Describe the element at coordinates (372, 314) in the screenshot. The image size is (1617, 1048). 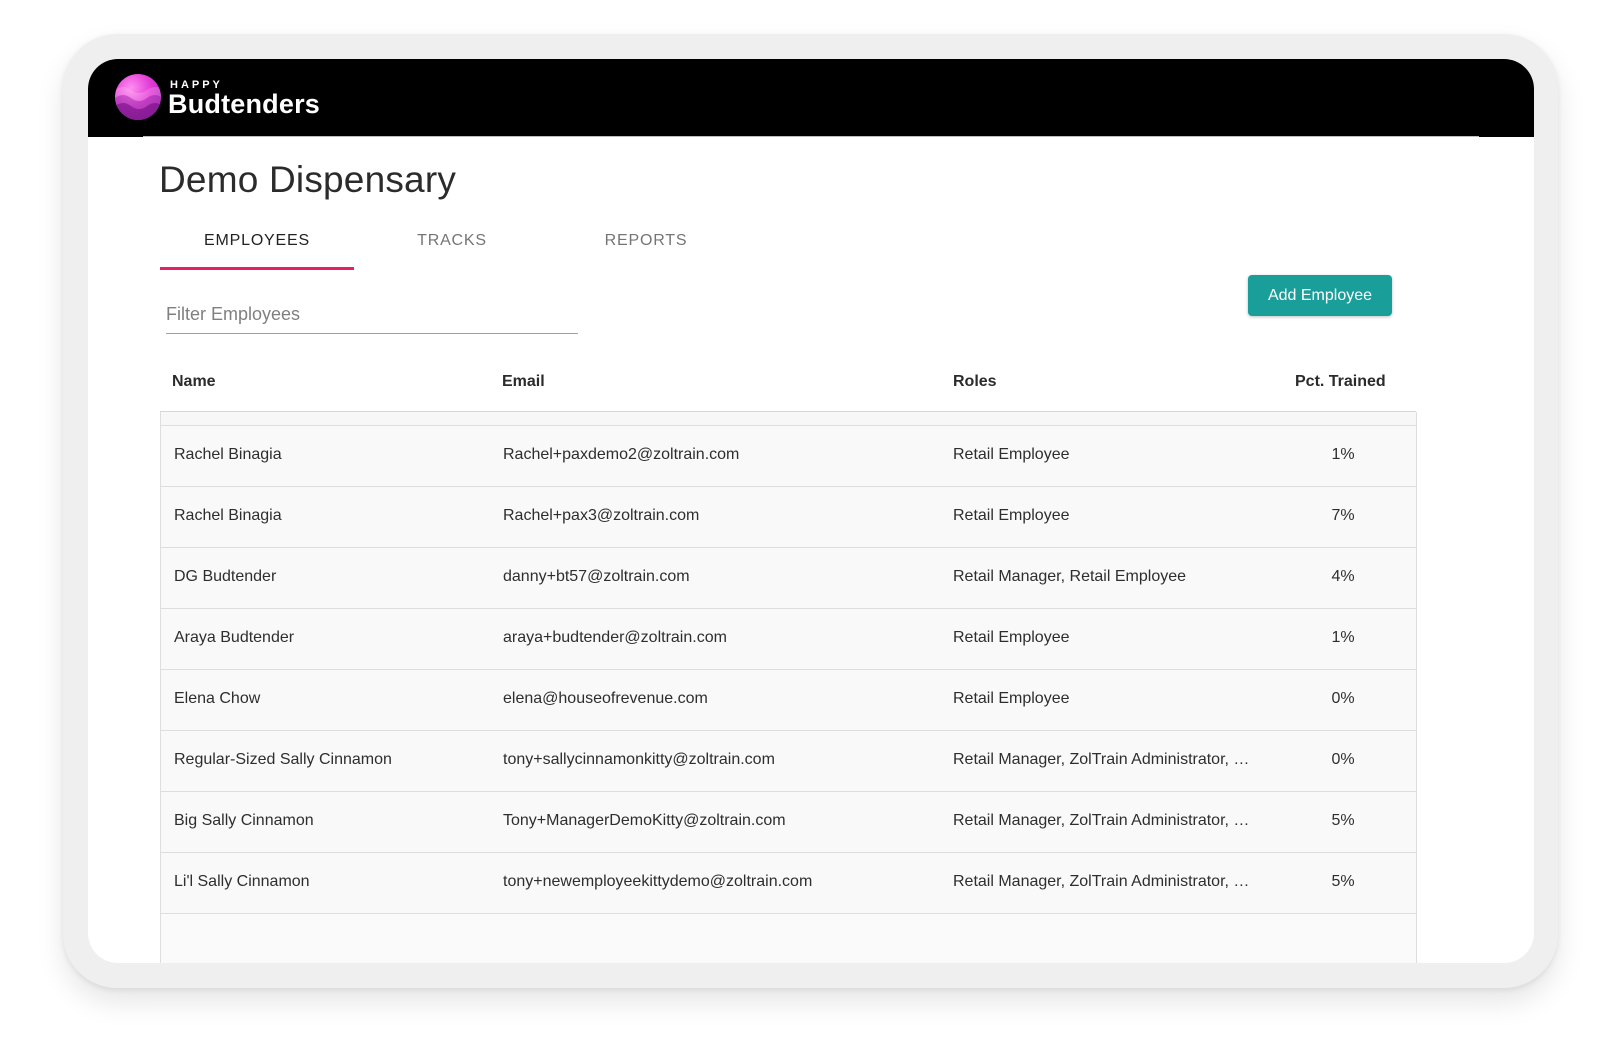
I see `filter-employees-input` at that location.